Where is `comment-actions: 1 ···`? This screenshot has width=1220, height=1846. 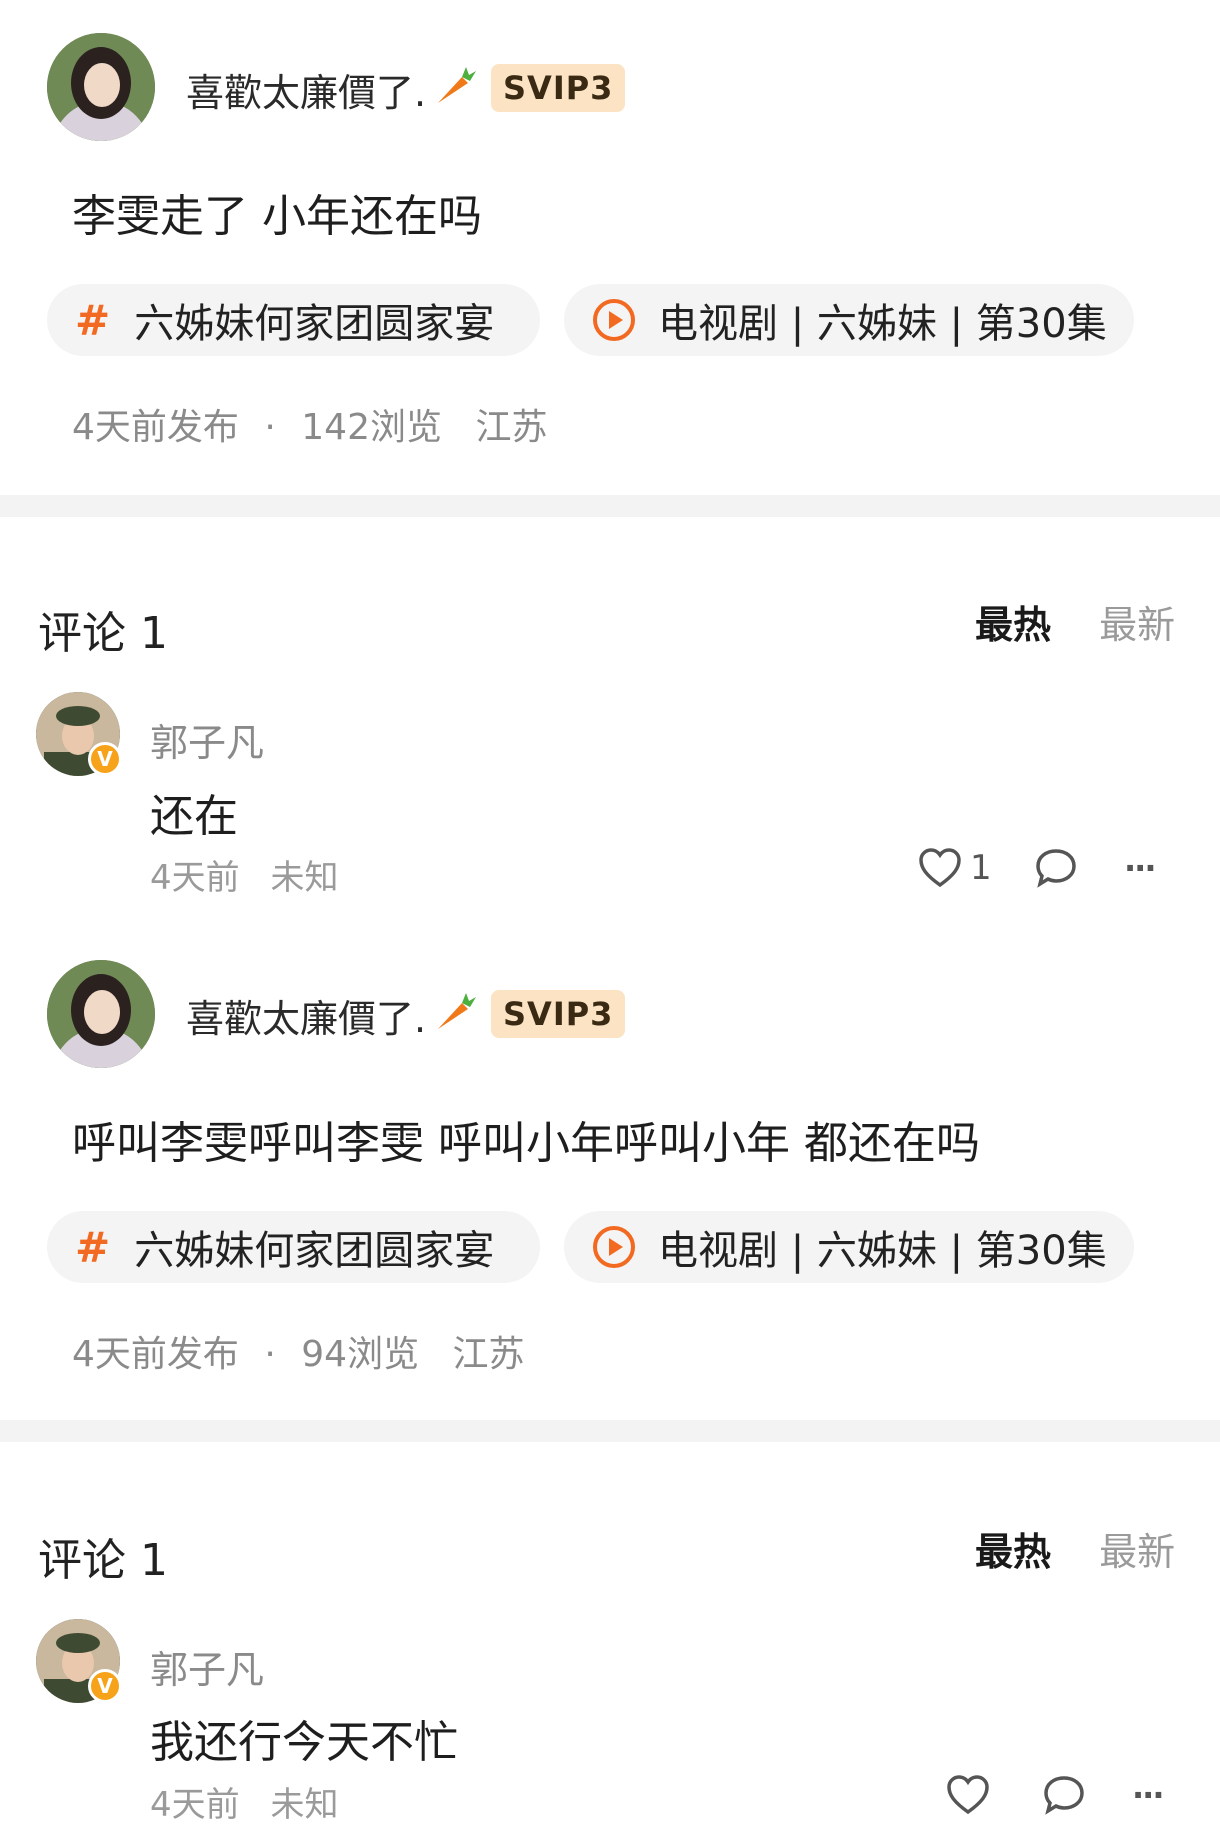
comment-actions: 1 ··· is located at coordinates (1037, 868).